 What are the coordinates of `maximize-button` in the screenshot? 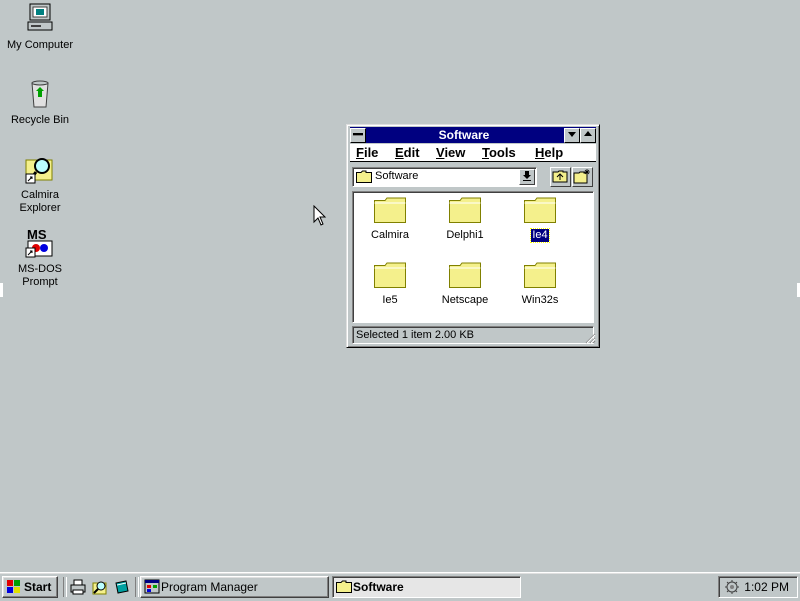 It's located at (588, 135).